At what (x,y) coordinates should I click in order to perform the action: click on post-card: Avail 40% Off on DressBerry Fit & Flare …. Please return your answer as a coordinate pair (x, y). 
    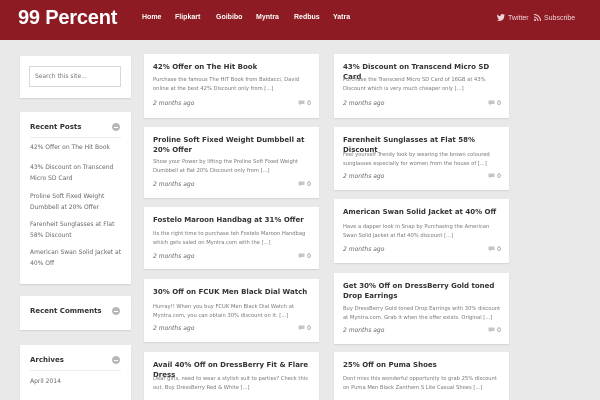
    Looking at the image, I should click on (231, 376).